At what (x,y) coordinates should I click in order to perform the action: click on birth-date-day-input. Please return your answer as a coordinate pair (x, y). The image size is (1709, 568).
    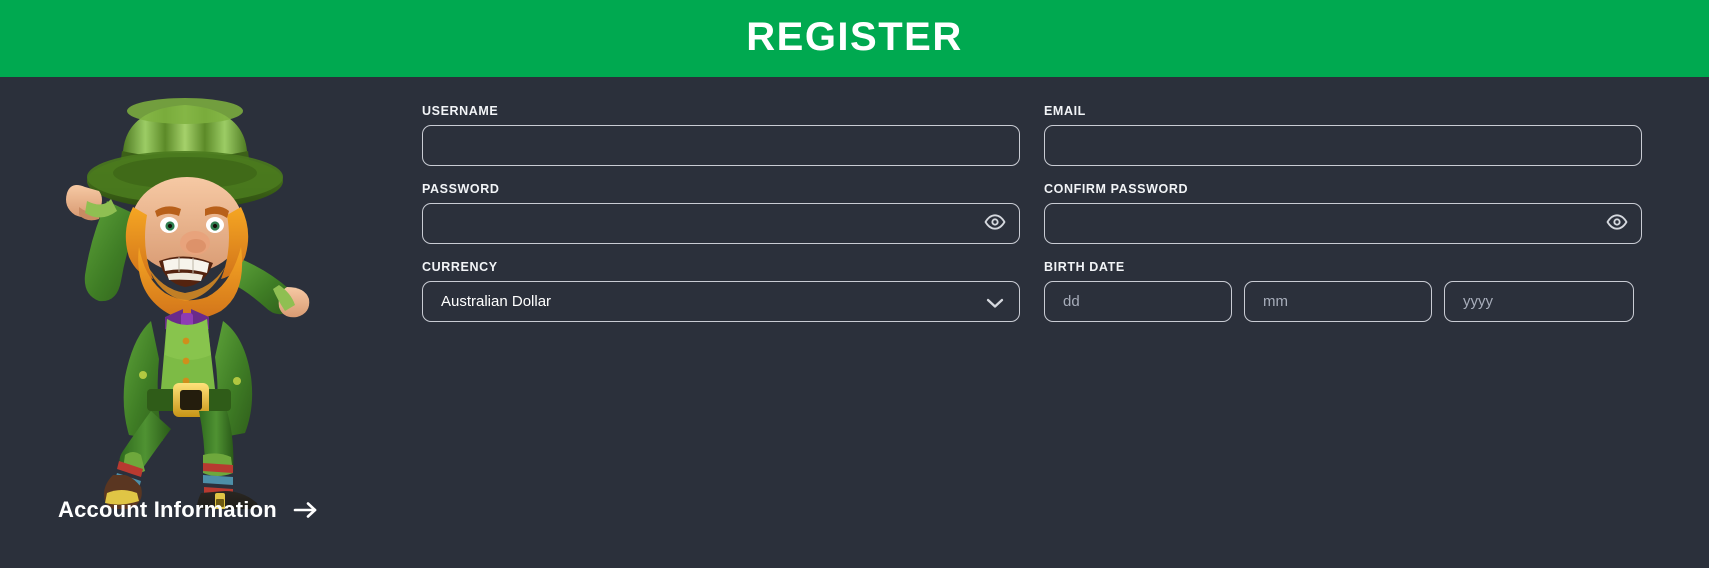
    Looking at the image, I should click on (1138, 301).